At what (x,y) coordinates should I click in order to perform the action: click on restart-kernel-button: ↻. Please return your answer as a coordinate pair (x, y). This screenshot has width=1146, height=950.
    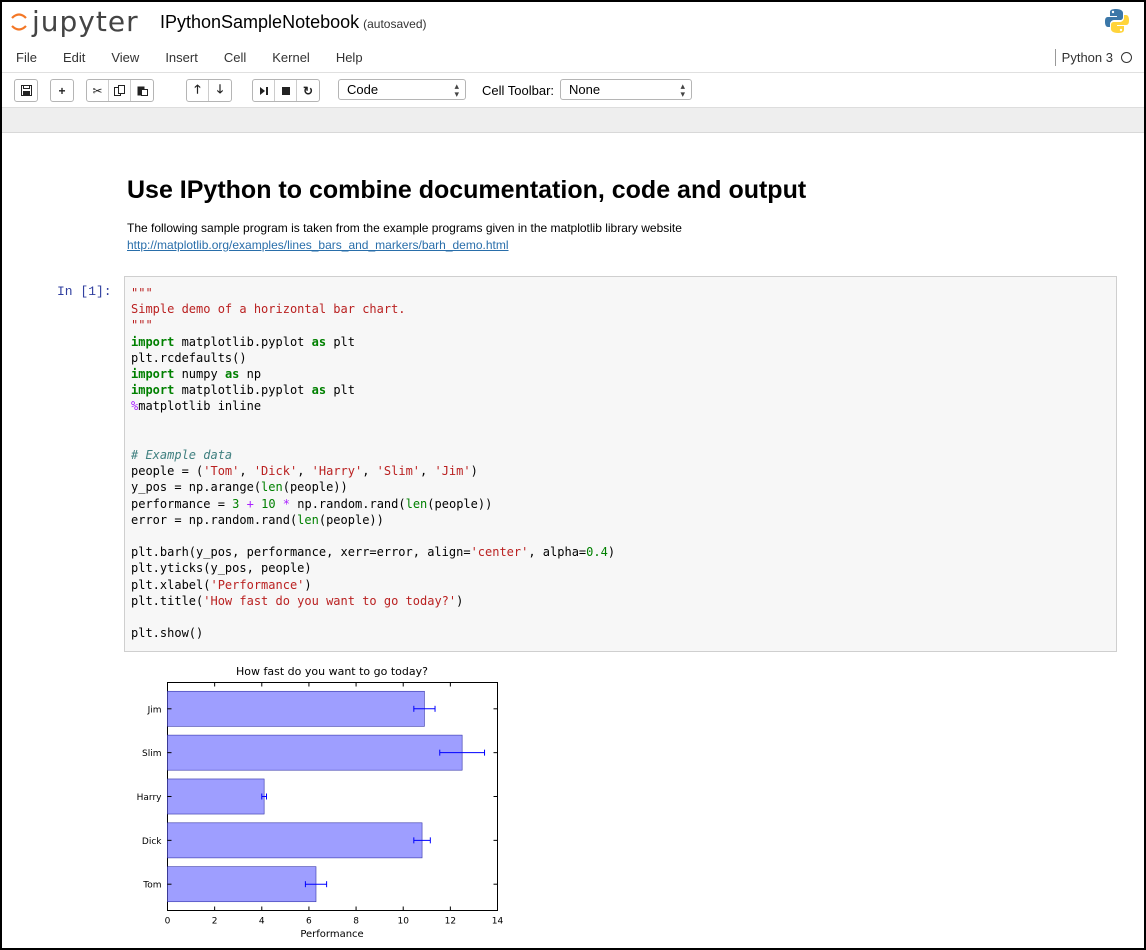
    Looking at the image, I should click on (308, 90).